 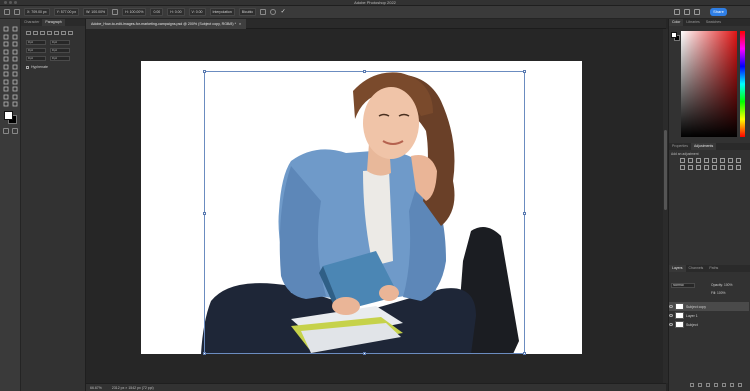 What do you see at coordinates (696, 268) in the screenshot?
I see `tab-channels: Channels` at bounding box center [696, 268].